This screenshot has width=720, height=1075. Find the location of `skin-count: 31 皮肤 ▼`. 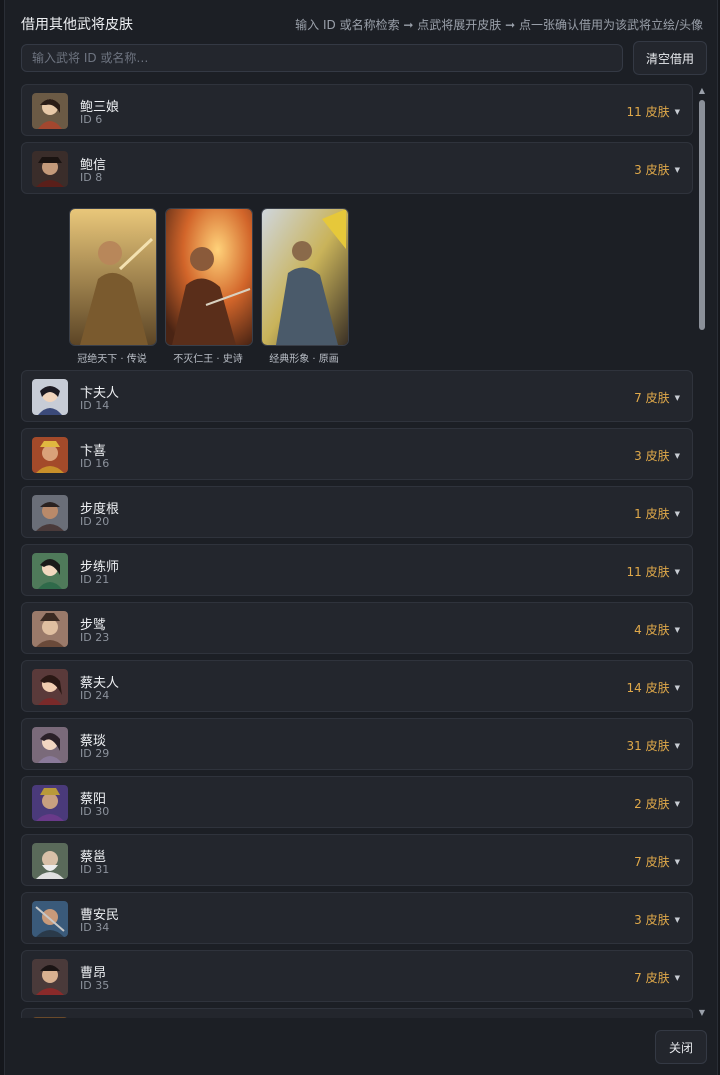

skin-count: 31 皮肤 ▼ is located at coordinates (653, 745).